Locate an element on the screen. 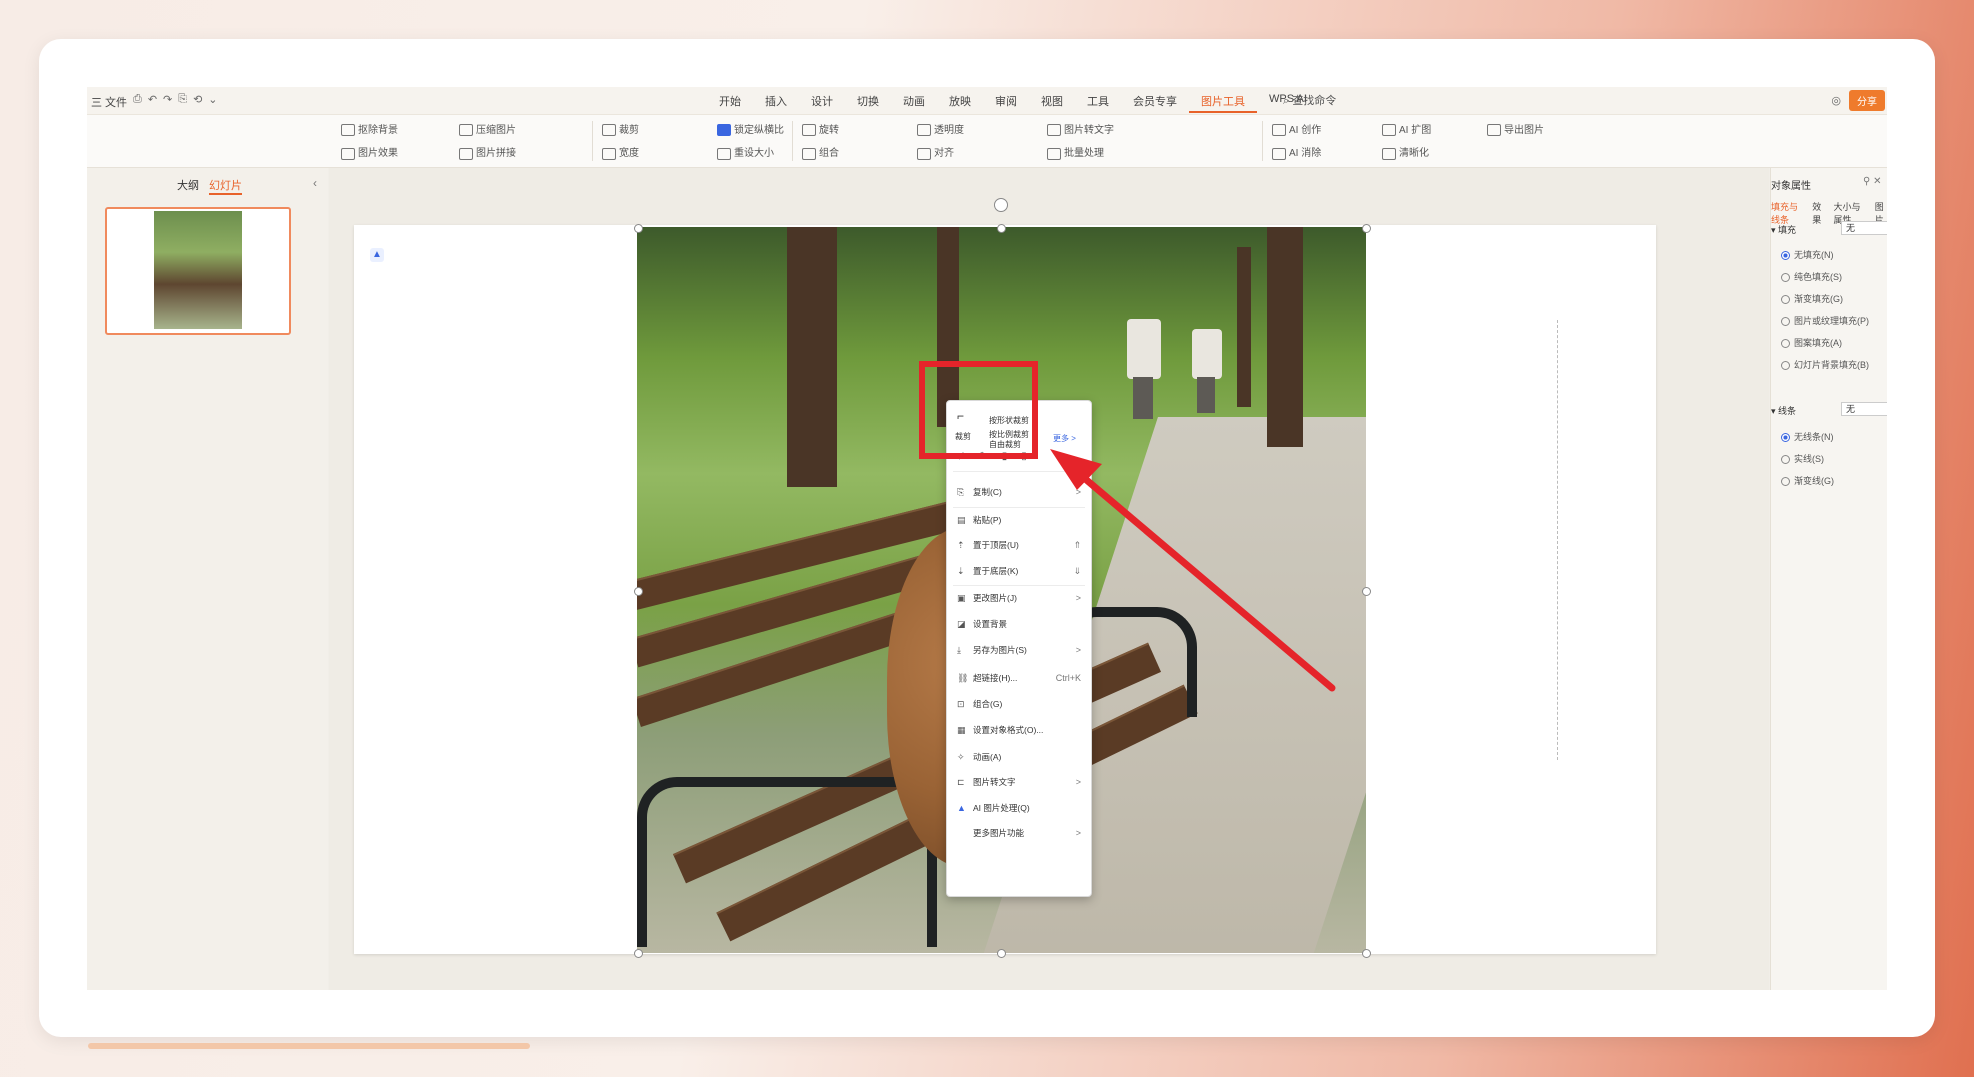  export-picture-button: 导出图片 is located at coordinates (1515, 129).